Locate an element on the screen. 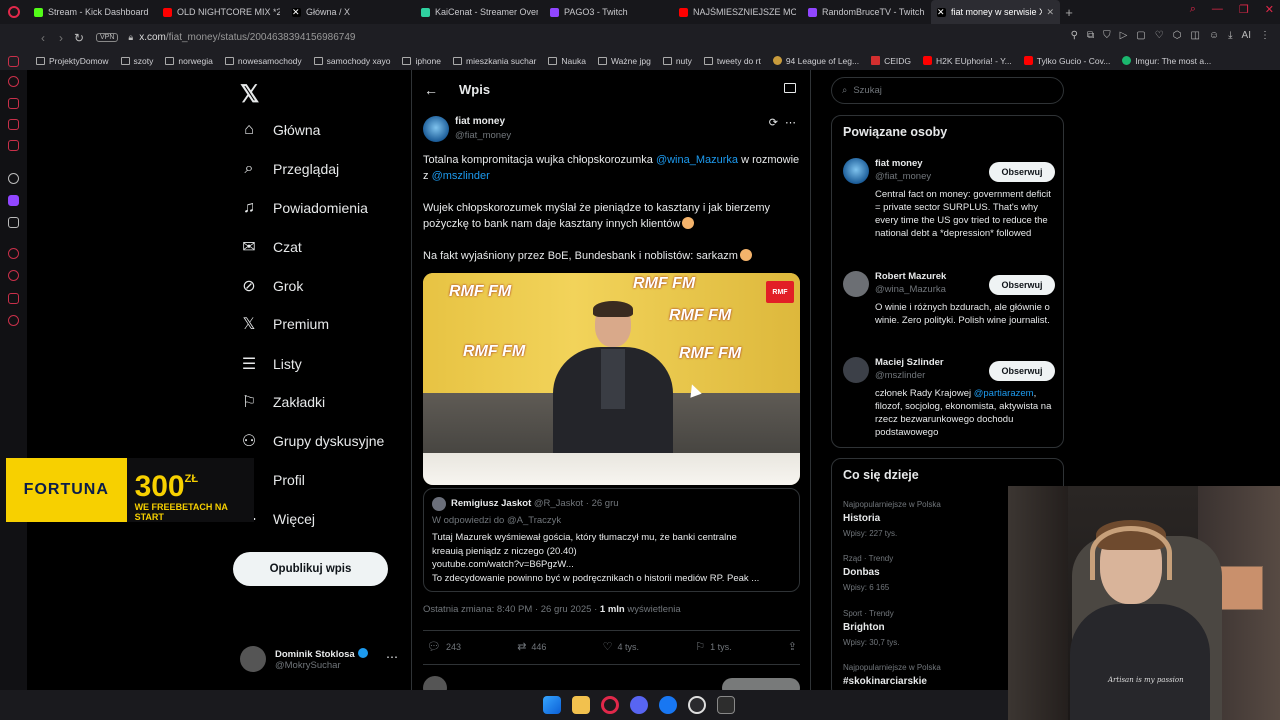  author-name: fiat money is located at coordinates (480, 121).